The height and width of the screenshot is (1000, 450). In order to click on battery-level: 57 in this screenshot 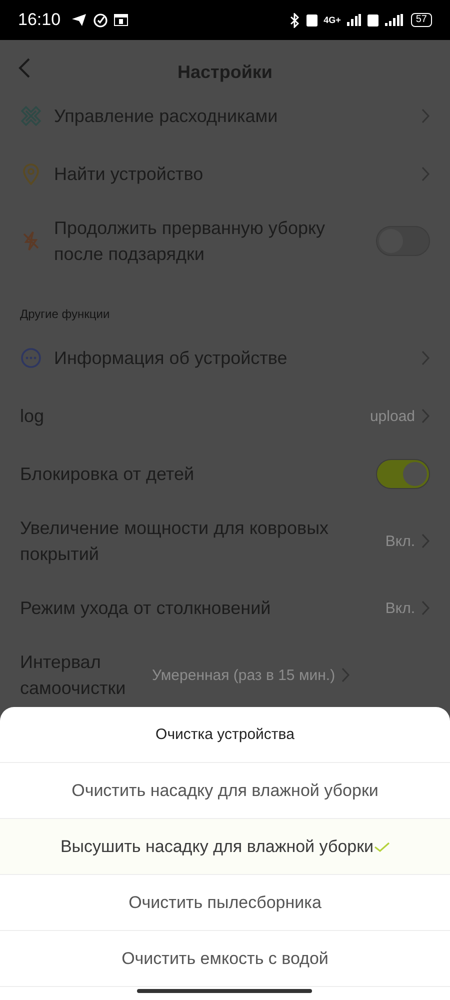, I will do `click(421, 20)`.